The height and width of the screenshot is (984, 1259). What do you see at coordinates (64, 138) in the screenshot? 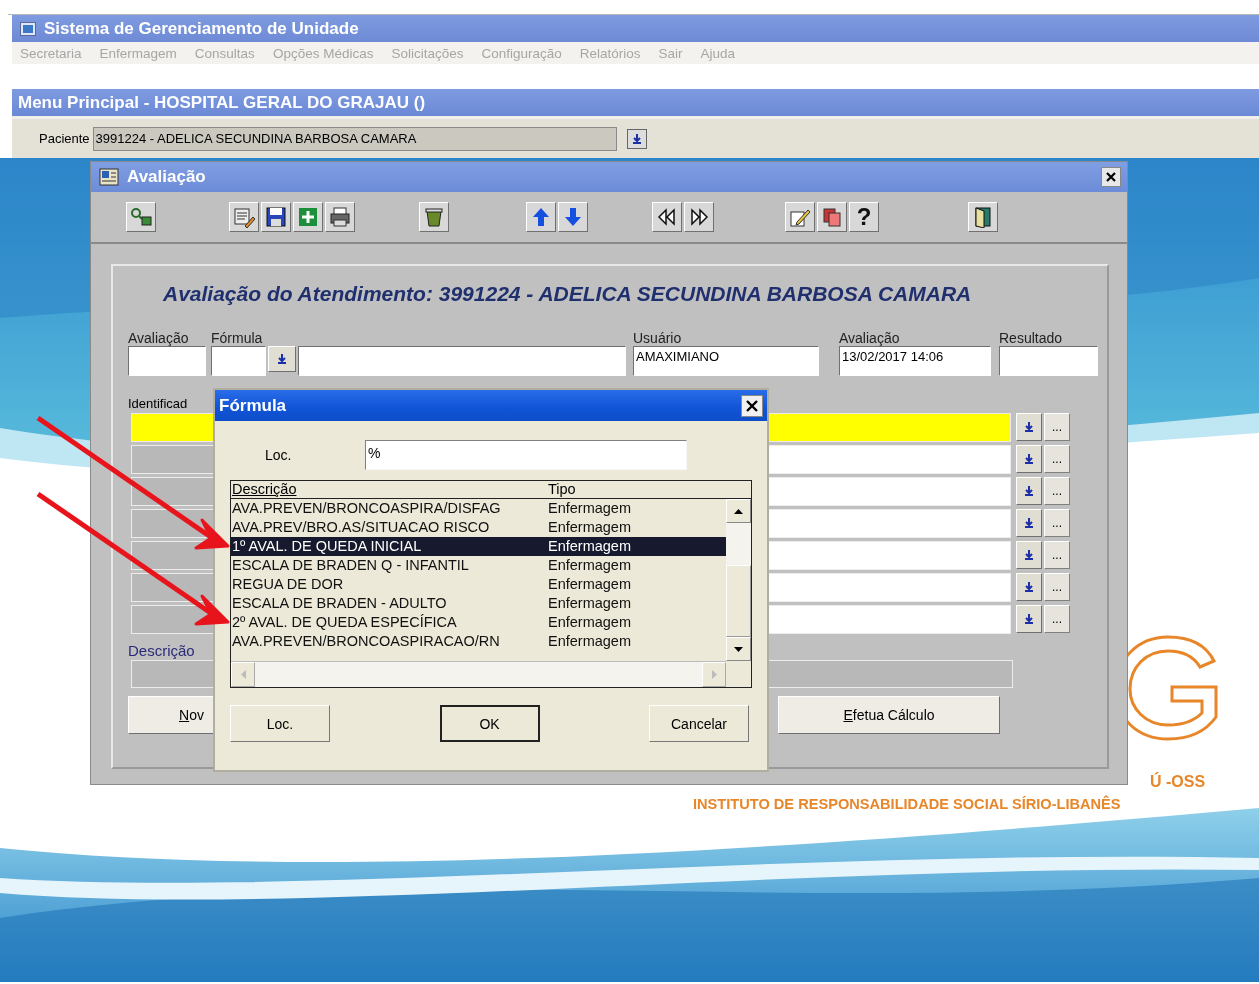
I see `patient-label: Paciente` at bounding box center [64, 138].